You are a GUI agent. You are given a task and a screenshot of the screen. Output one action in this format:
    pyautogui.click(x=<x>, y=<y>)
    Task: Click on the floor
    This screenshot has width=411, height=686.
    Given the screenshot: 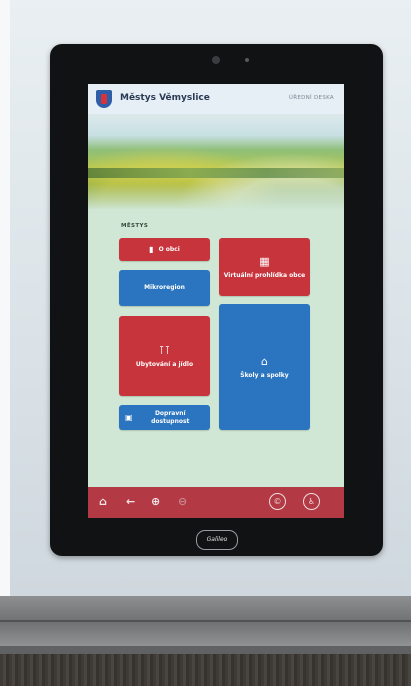 What is the action you would take?
    pyautogui.click(x=205, y=670)
    